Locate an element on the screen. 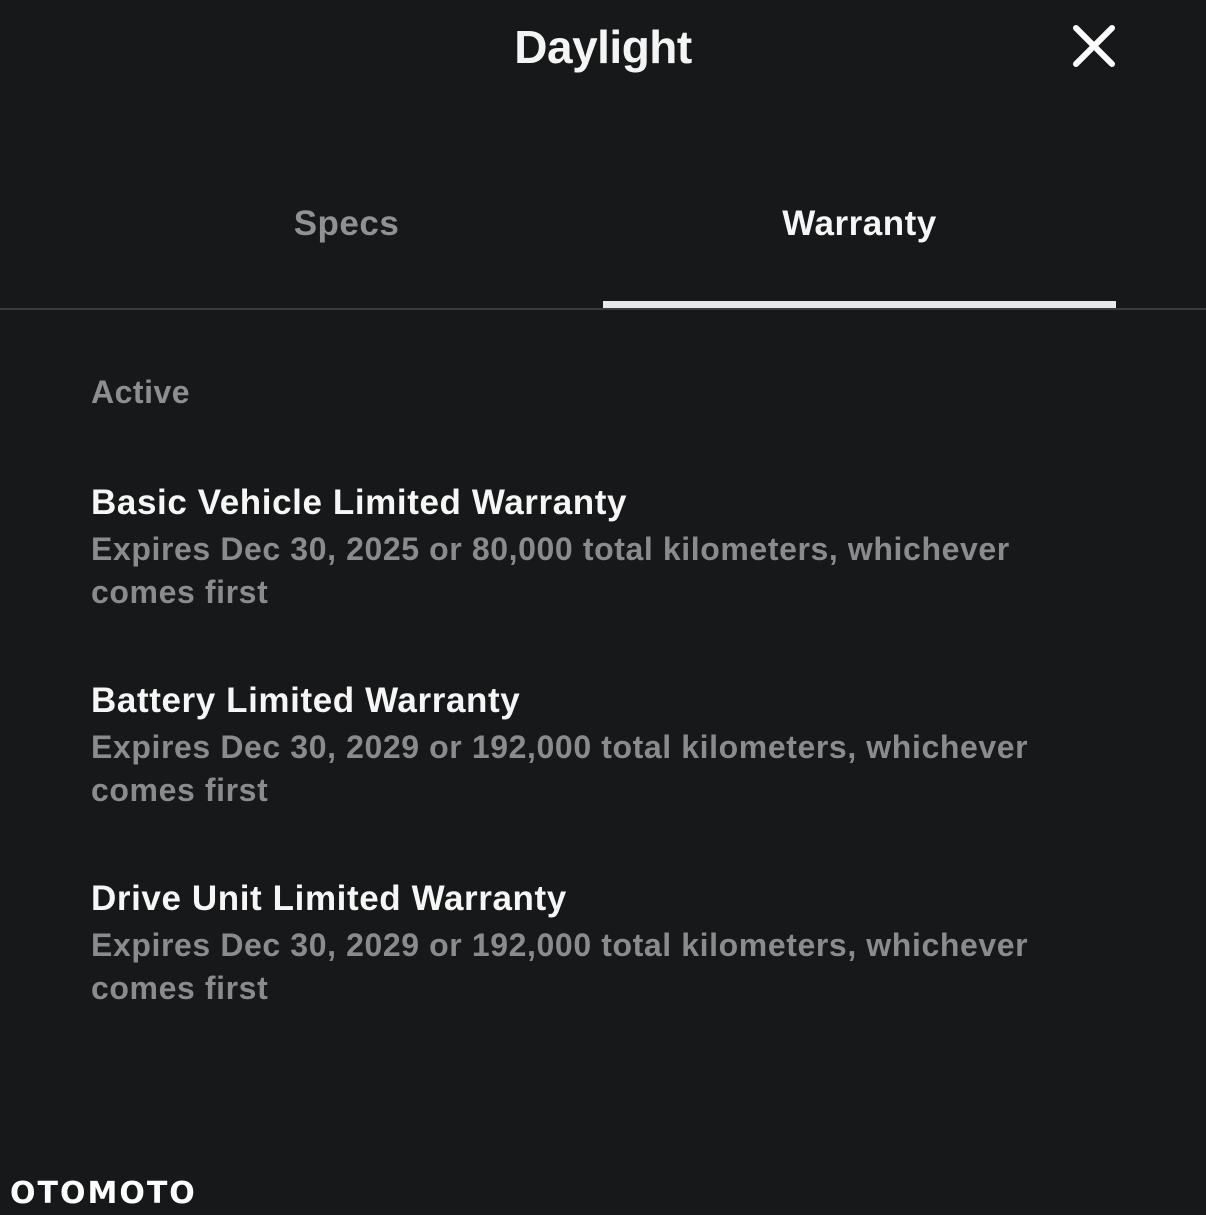 The image size is (1206, 1215). close-icon is located at coordinates (1094, 46).